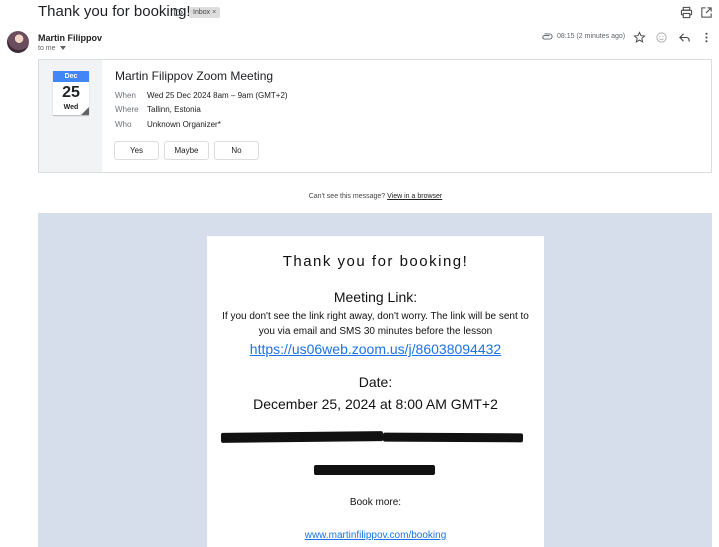 The width and height of the screenshot is (719, 547). Describe the element at coordinates (547, 36) in the screenshot. I see `attachment-icon` at that location.